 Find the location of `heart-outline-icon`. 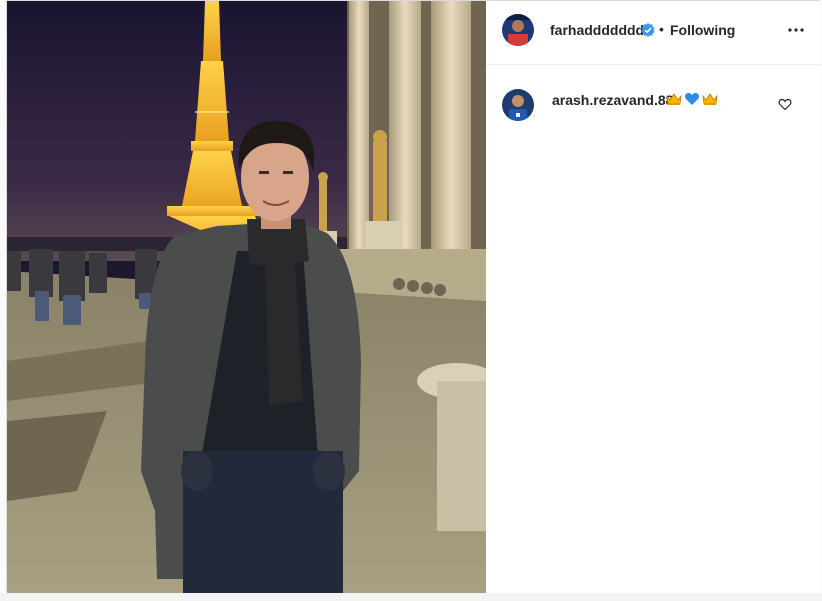

heart-outline-icon is located at coordinates (785, 104).